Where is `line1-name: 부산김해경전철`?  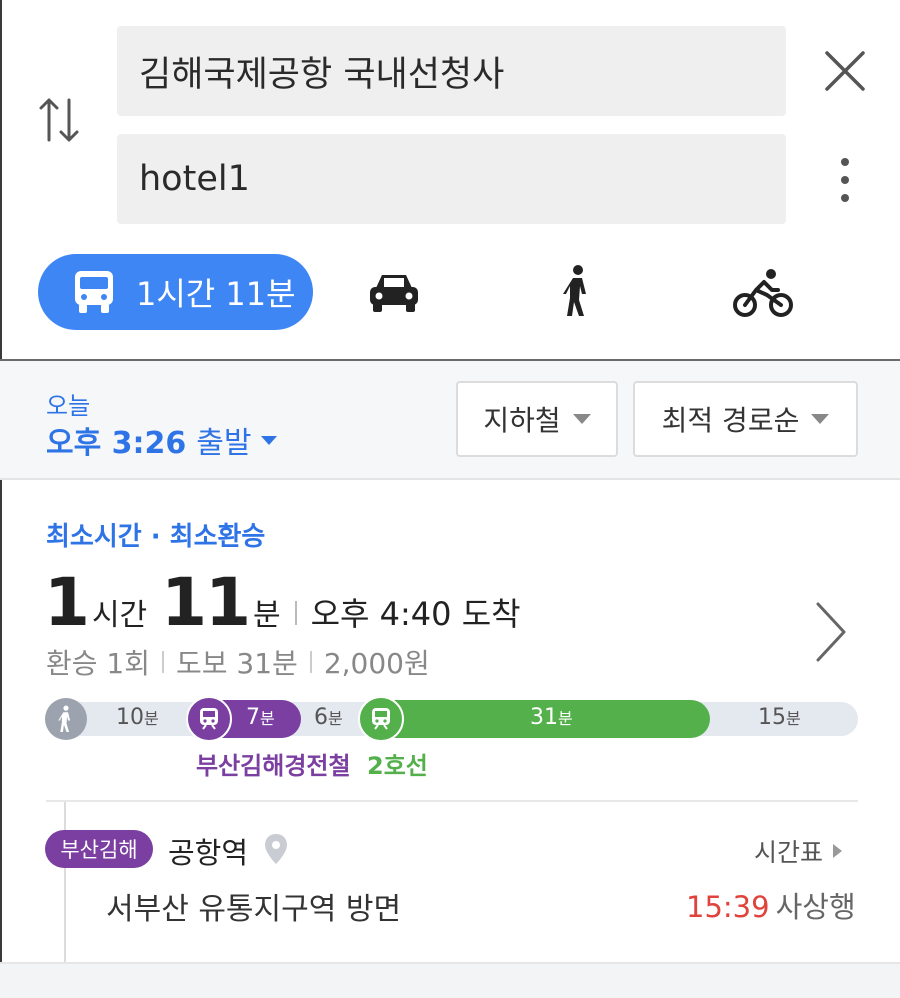 line1-name: 부산김해경전철 is located at coordinates (273, 766).